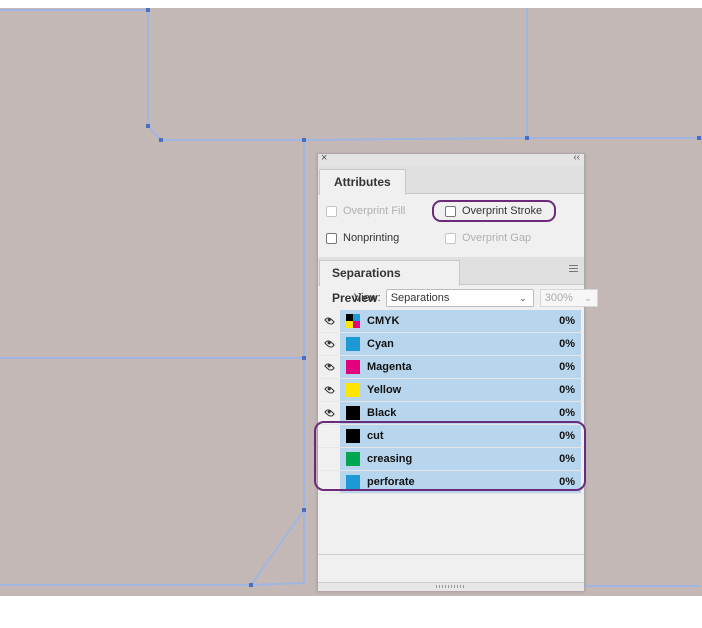 Image resolution: width=702 pixels, height=628 pixels. I want to click on overprint-fill-checkbox: Overprint Fill, so click(365, 211).